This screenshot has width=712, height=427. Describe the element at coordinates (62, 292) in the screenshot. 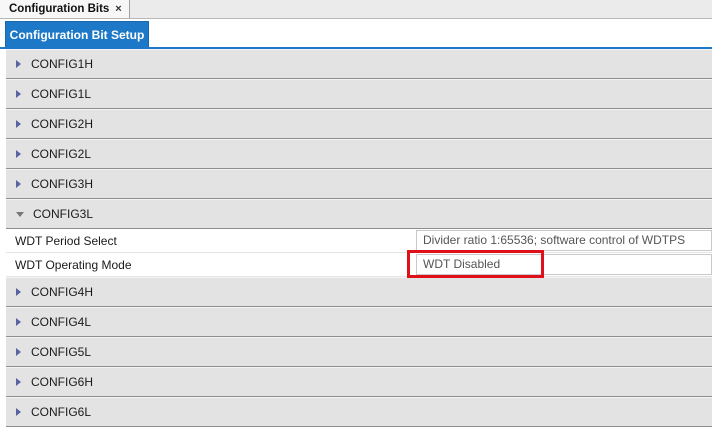

I see `group-label: CONFIG4H` at that location.